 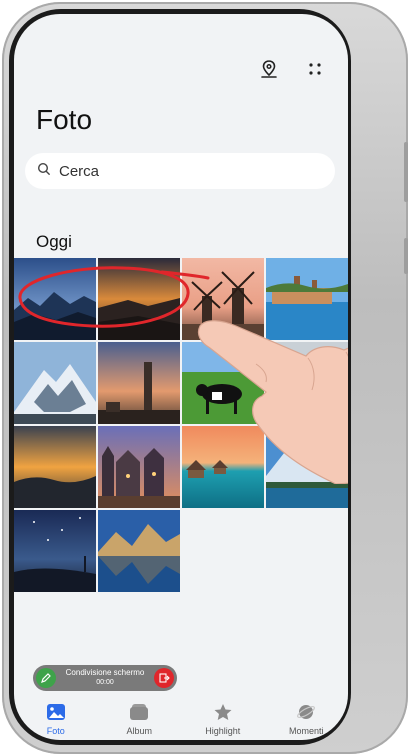 What do you see at coordinates (163, 678) in the screenshot?
I see `stop-share-icon` at bounding box center [163, 678].